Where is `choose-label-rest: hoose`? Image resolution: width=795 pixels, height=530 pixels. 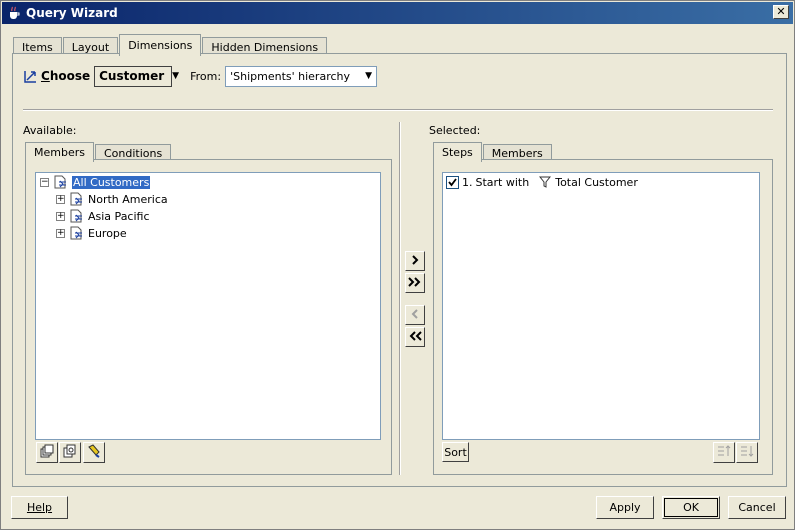 choose-label-rest: hoose is located at coordinates (70, 76).